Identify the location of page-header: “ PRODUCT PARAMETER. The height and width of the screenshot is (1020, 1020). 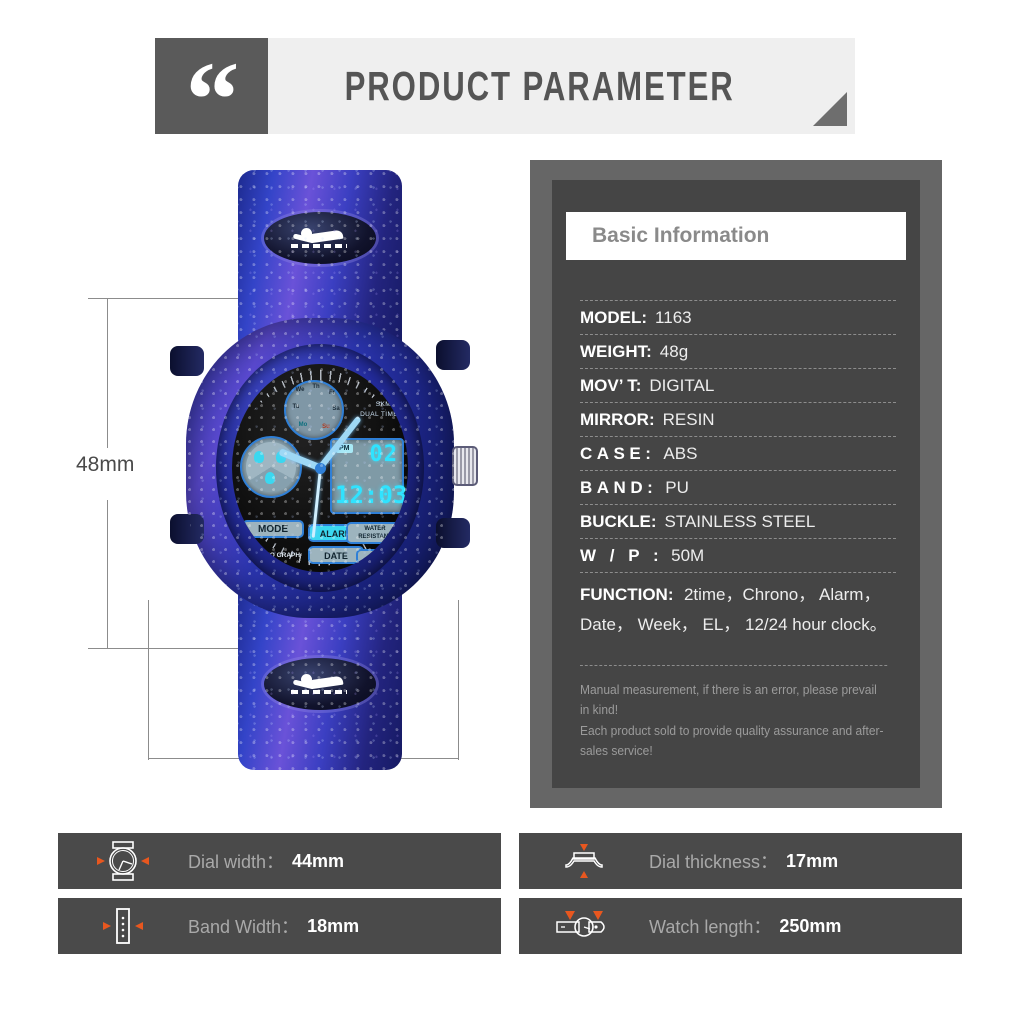
(505, 99).